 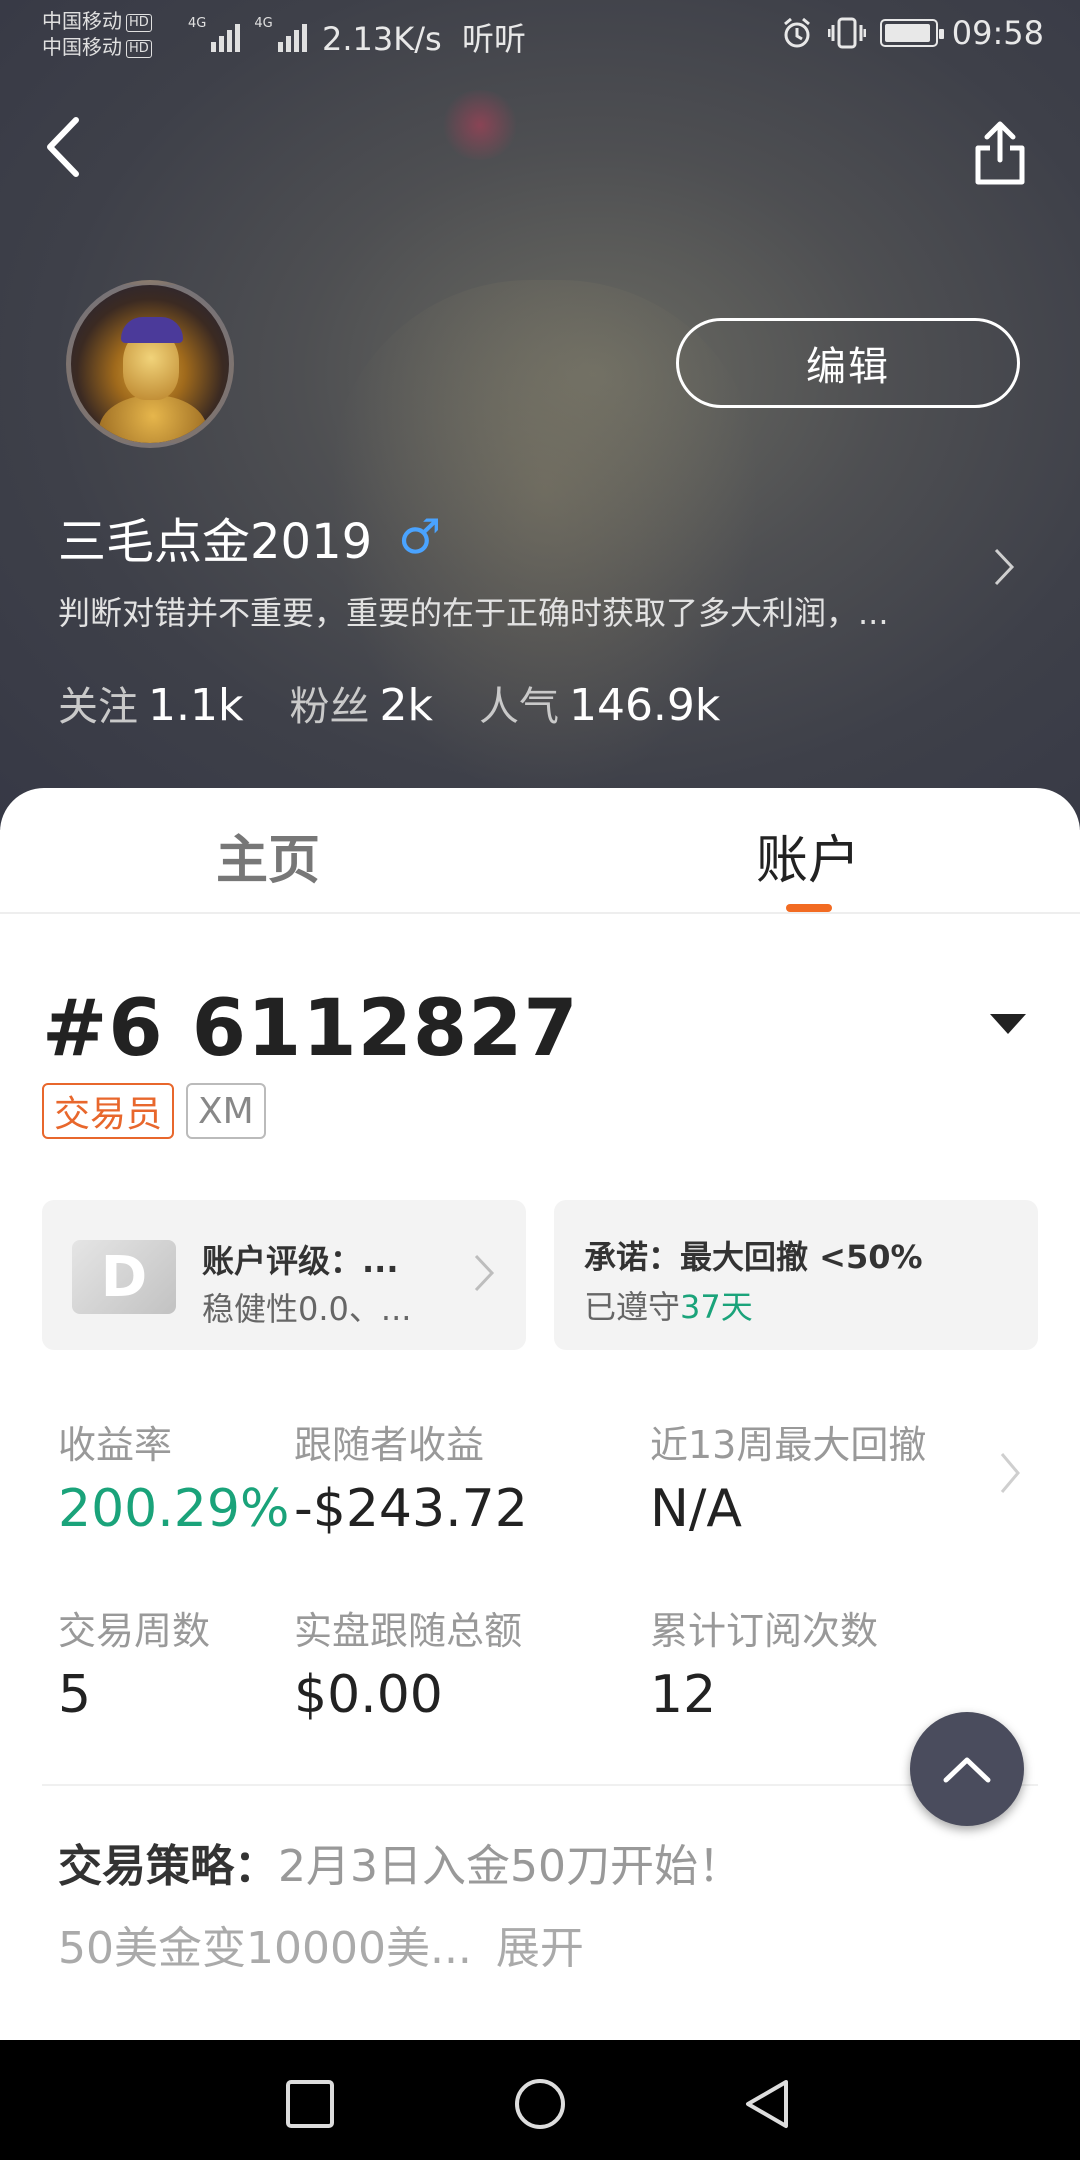 I want to click on account-dropdown-icon, so click(x=1008, y=1023).